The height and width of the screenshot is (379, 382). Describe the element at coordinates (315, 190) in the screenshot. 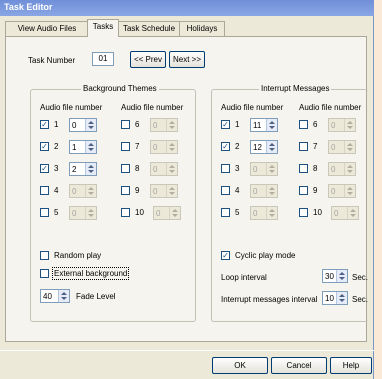

I see `audio-file-index: 9` at that location.